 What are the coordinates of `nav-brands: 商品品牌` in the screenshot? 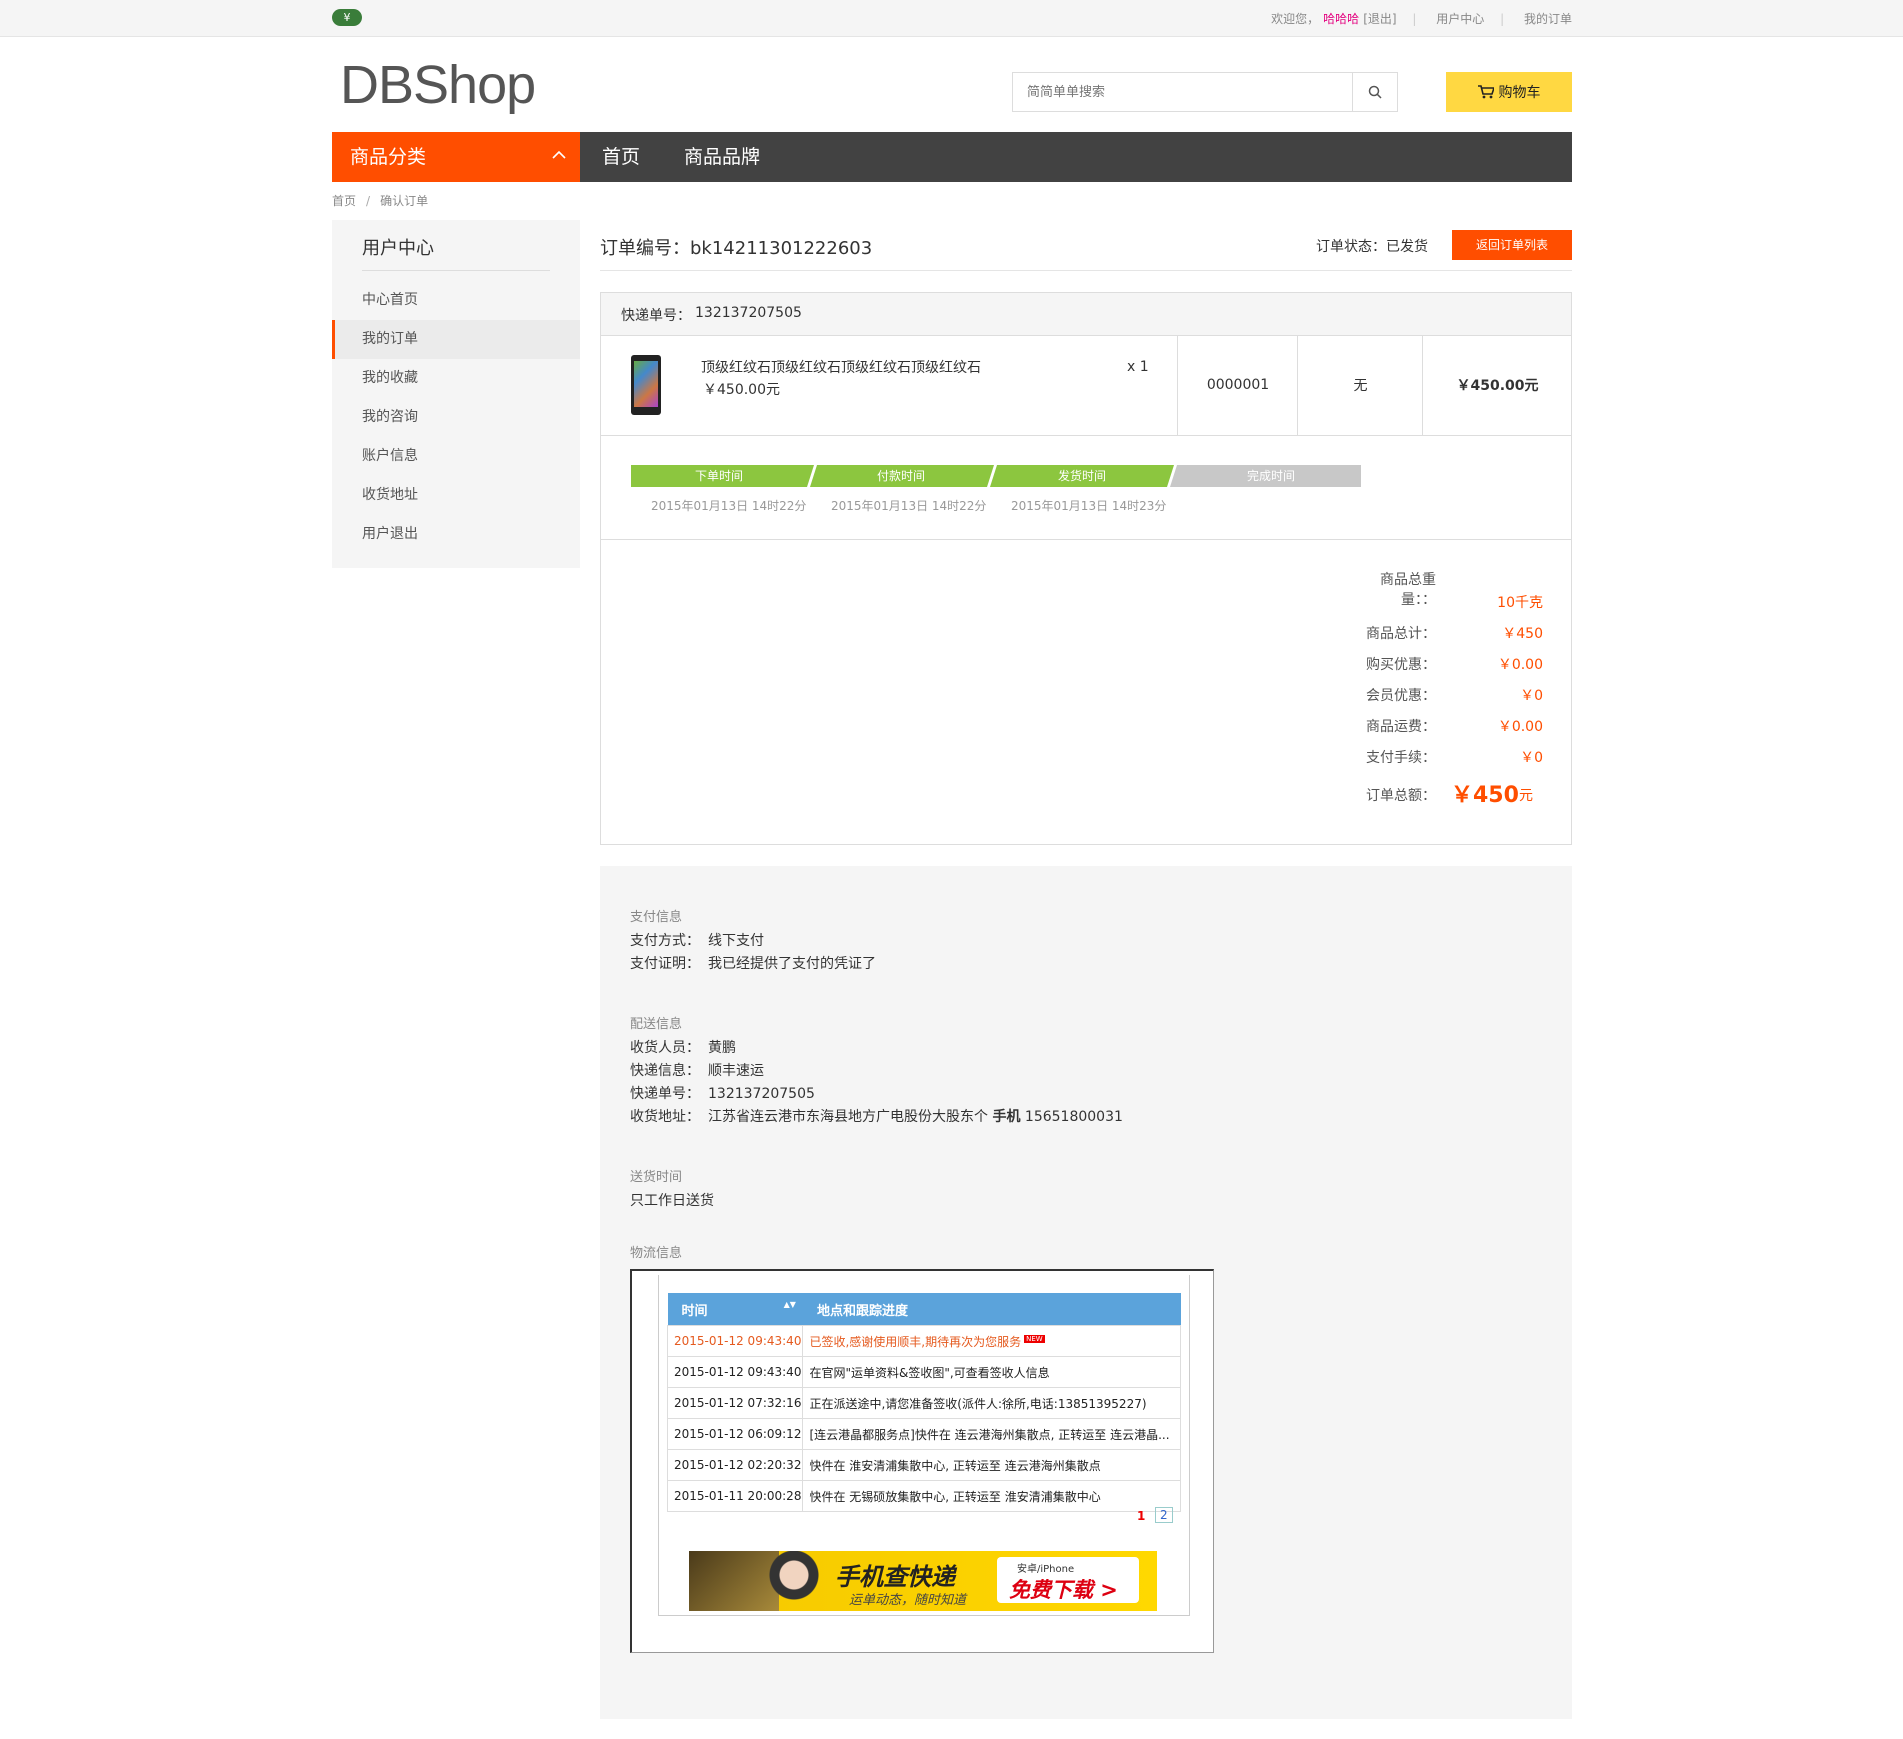 It's located at (722, 157).